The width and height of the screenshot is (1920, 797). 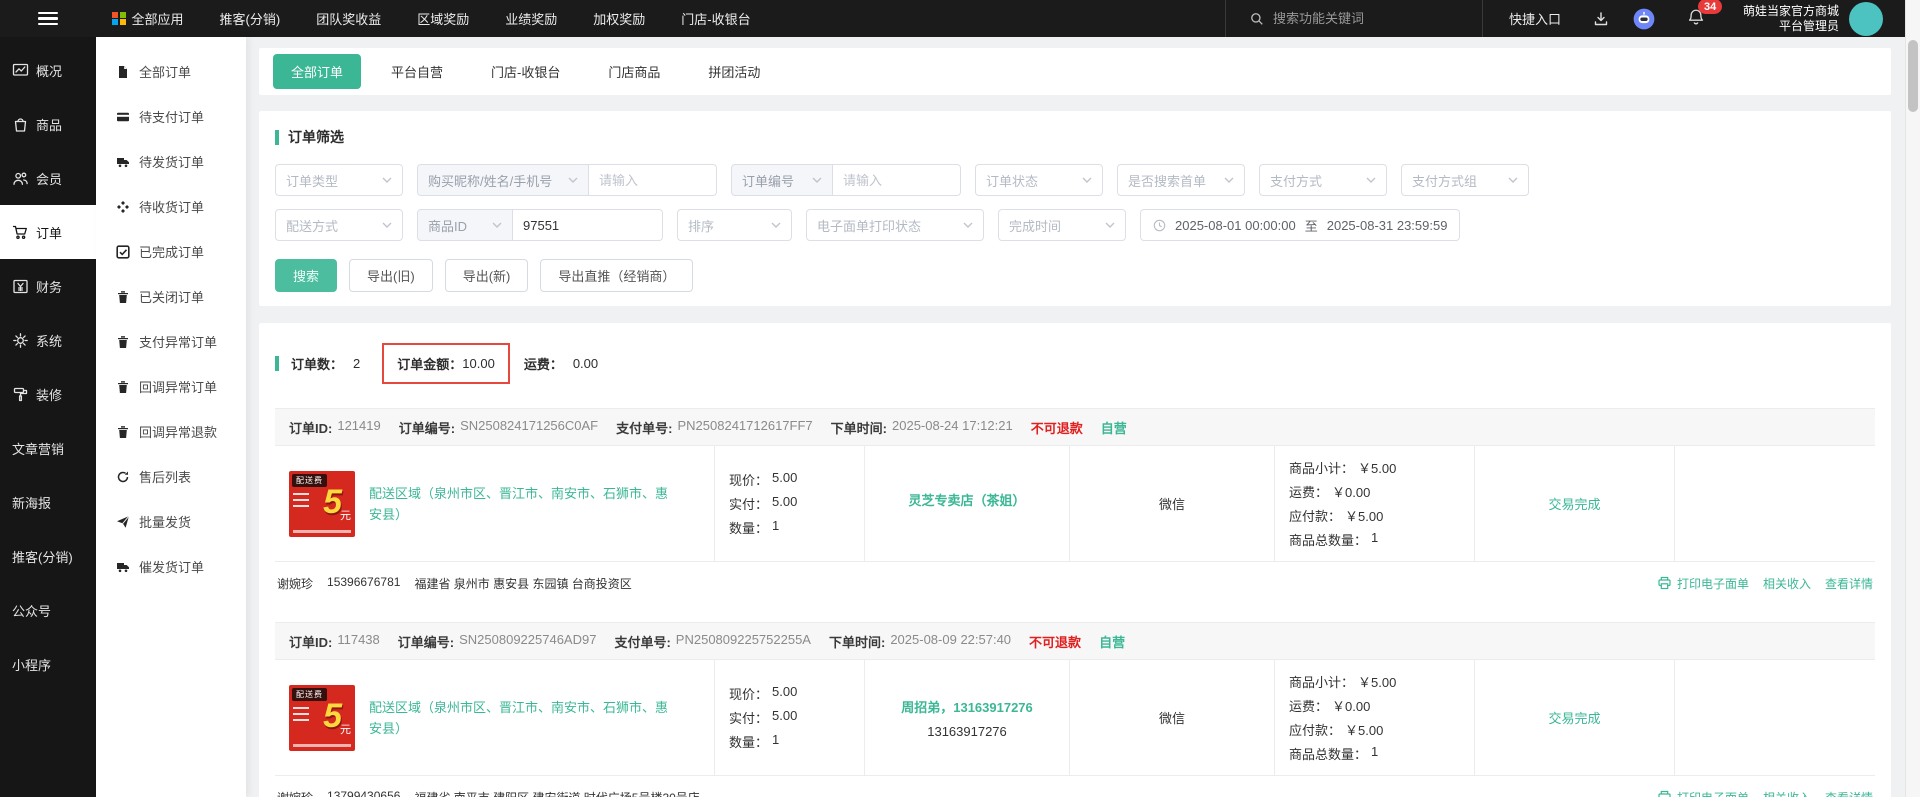 What do you see at coordinates (339, 180) in the screenshot?
I see `select-order-type: 订单类型` at bounding box center [339, 180].